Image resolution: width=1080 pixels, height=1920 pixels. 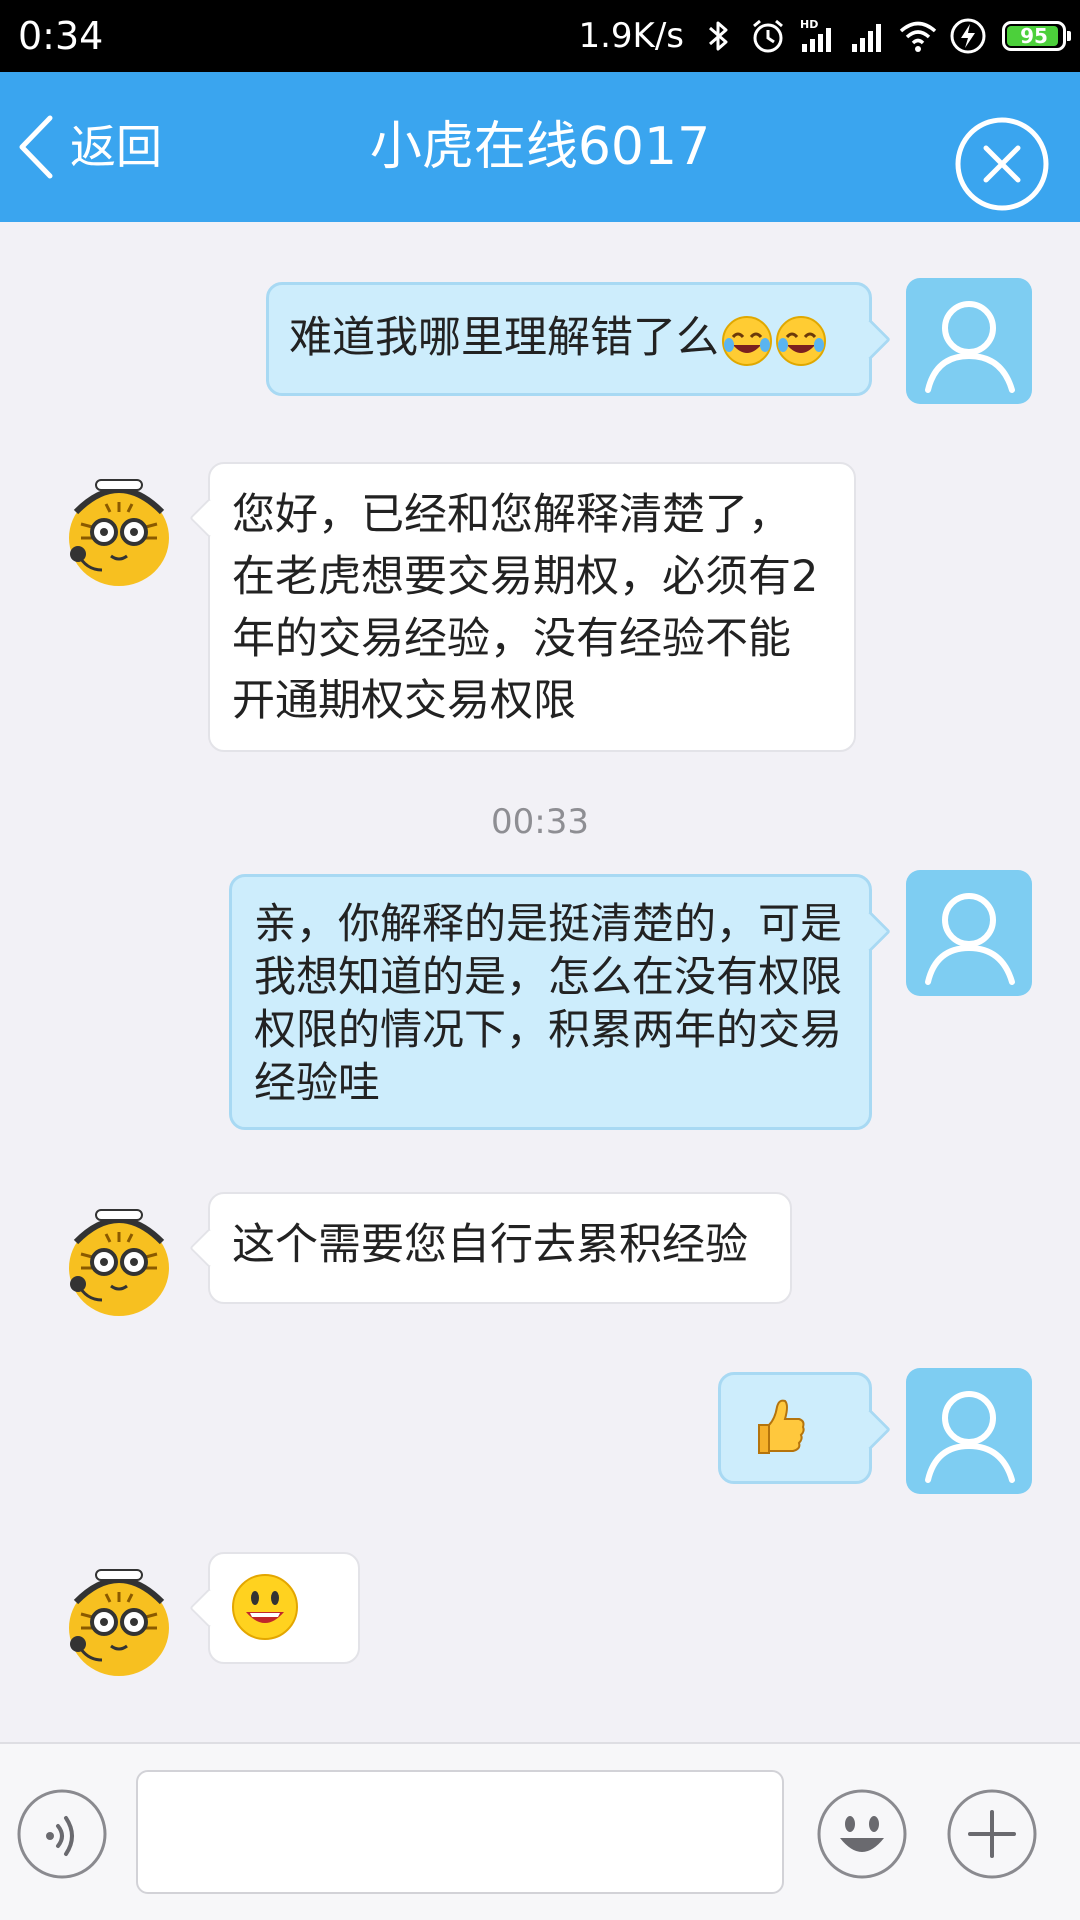 I want to click on voice-button, so click(x=62, y=1834).